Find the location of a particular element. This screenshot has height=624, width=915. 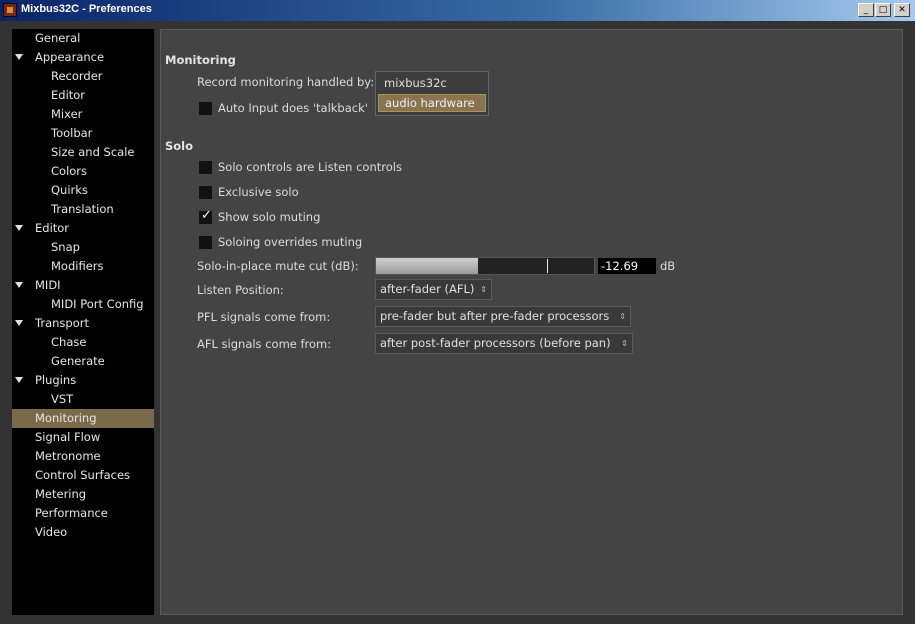

sidebar-item-label: Toolbar is located at coordinates (72, 133).